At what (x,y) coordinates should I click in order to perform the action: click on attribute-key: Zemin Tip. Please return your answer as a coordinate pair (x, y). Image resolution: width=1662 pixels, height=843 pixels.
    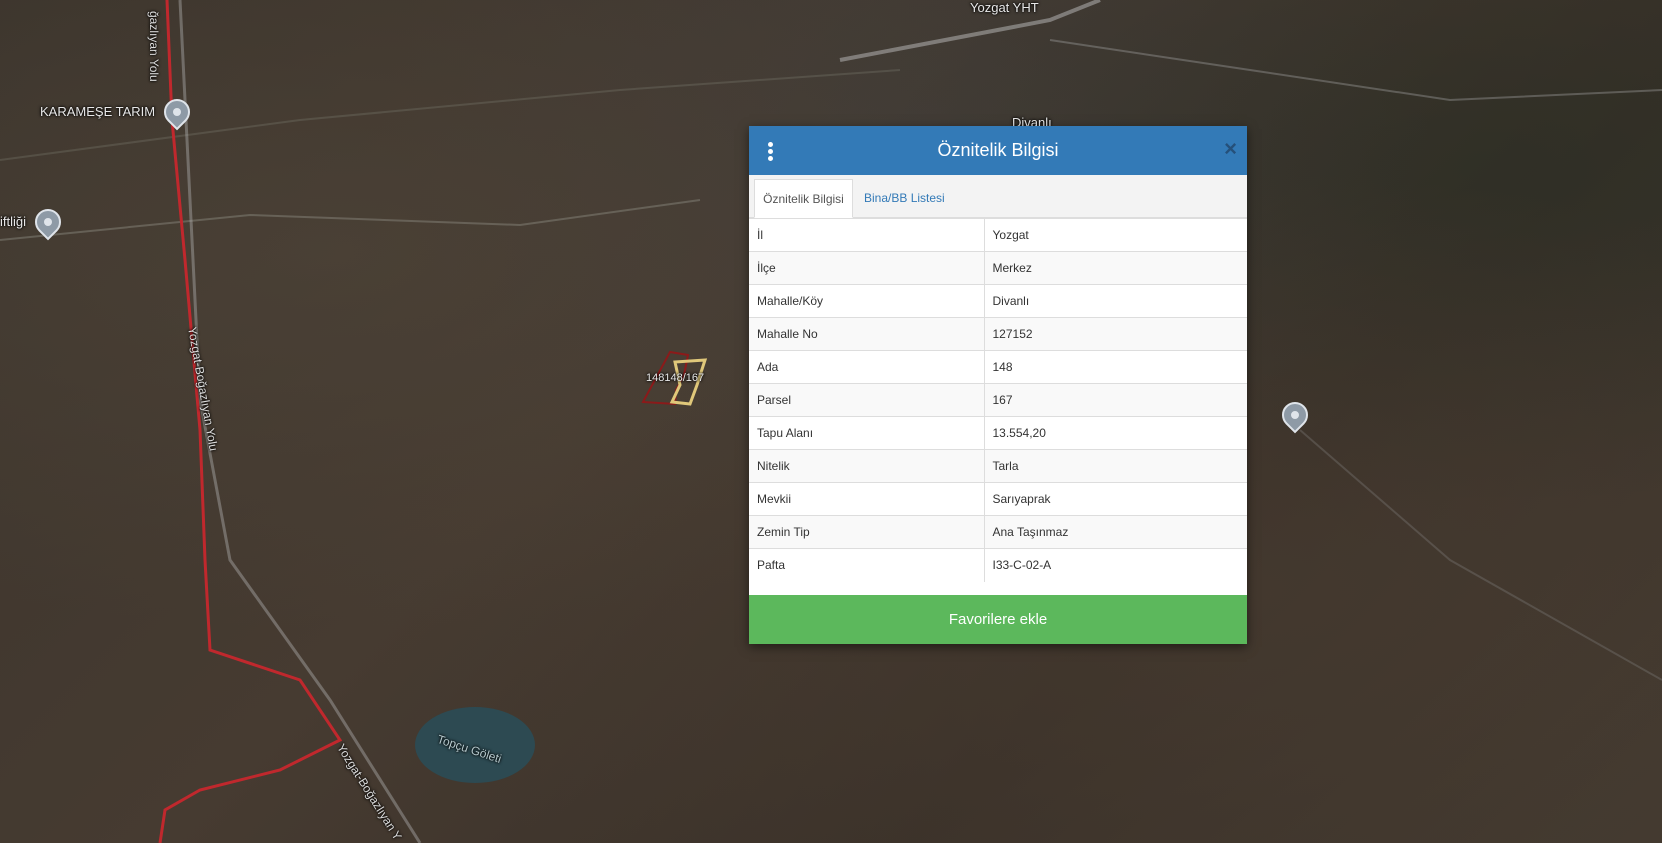
    Looking at the image, I should click on (867, 532).